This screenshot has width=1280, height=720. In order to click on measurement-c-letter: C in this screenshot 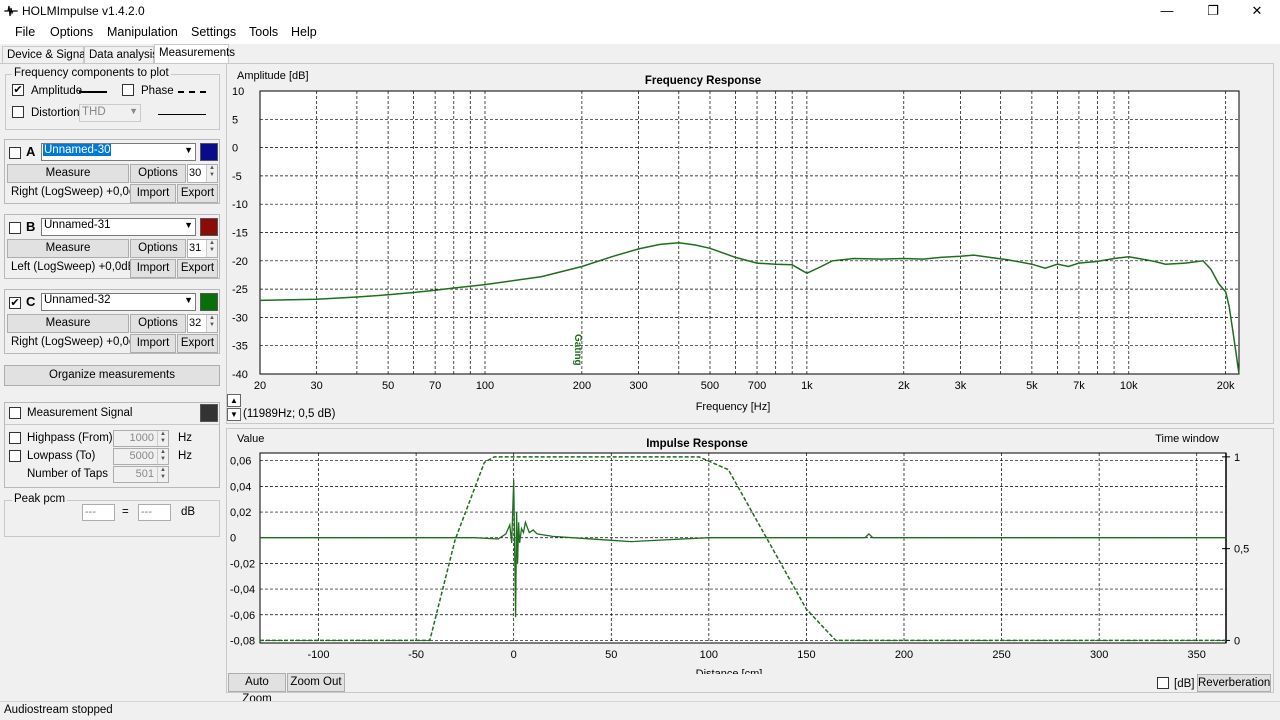, I will do `click(31, 301)`.